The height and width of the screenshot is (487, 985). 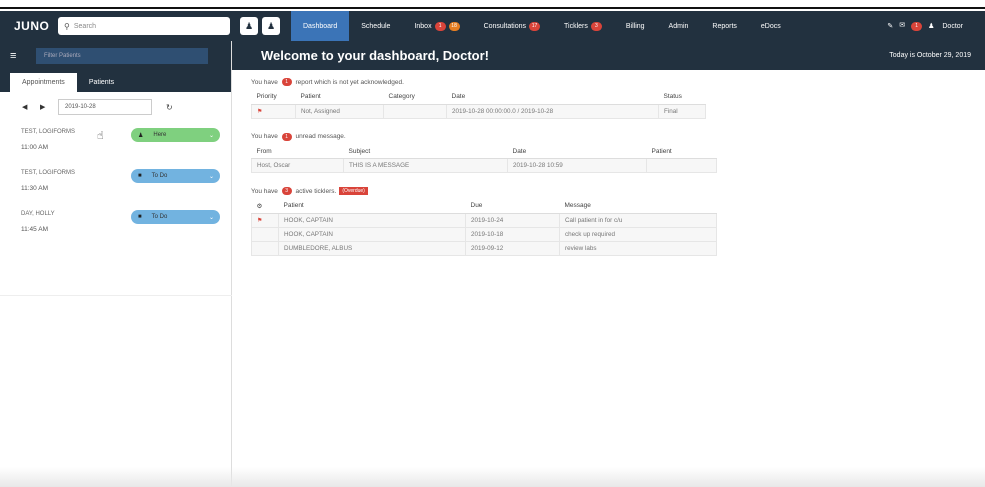 What do you see at coordinates (273, 97) in the screenshot?
I see `column-header: Priority` at bounding box center [273, 97].